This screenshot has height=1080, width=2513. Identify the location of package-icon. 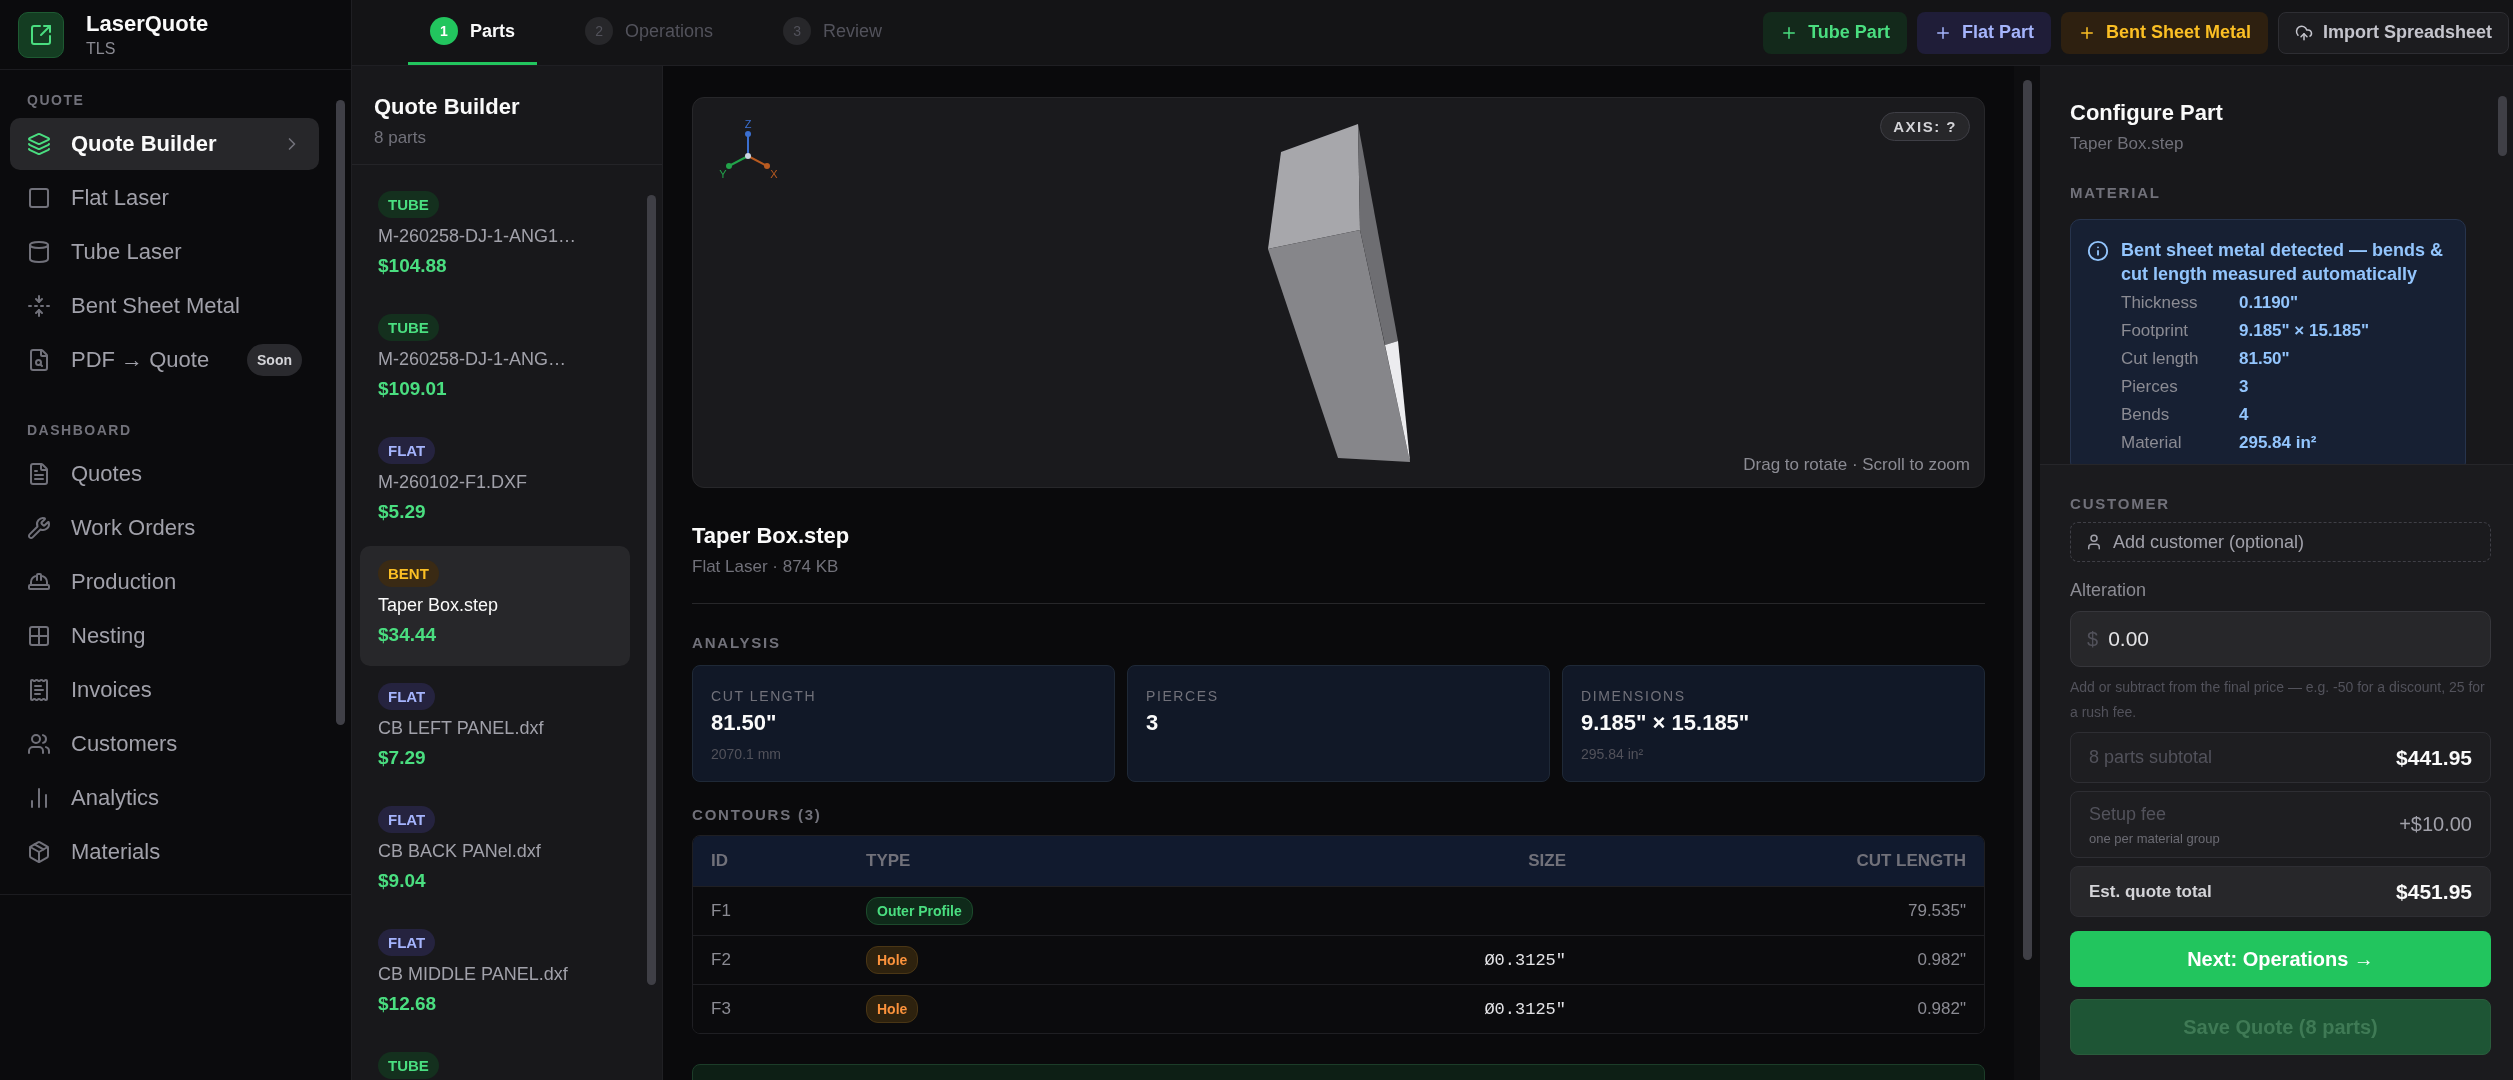
(39, 852).